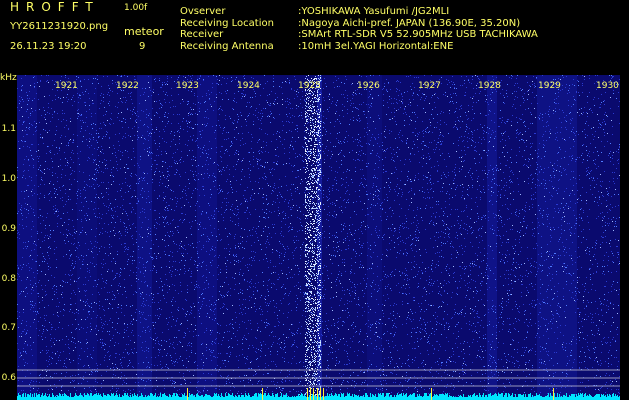  Describe the element at coordinates (127, 86) in the screenshot. I see `x-tick-label: 1922` at that location.